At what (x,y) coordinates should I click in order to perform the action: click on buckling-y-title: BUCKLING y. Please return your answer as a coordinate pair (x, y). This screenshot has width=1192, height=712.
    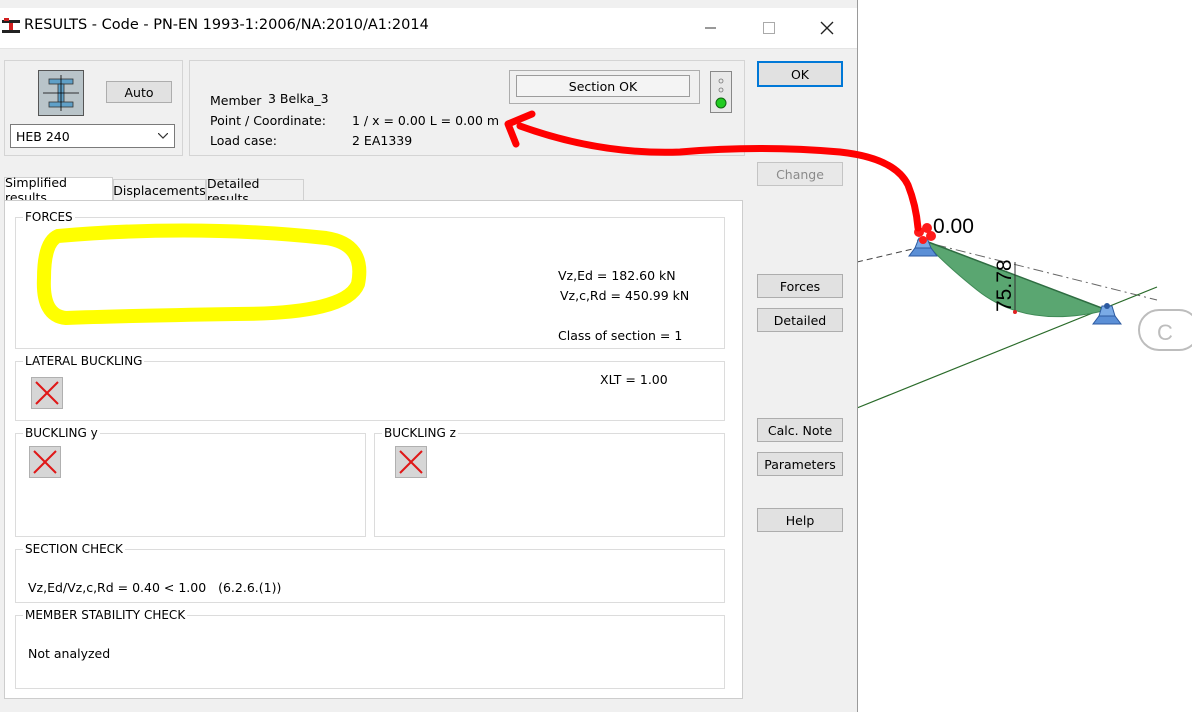
    Looking at the image, I should click on (61, 433).